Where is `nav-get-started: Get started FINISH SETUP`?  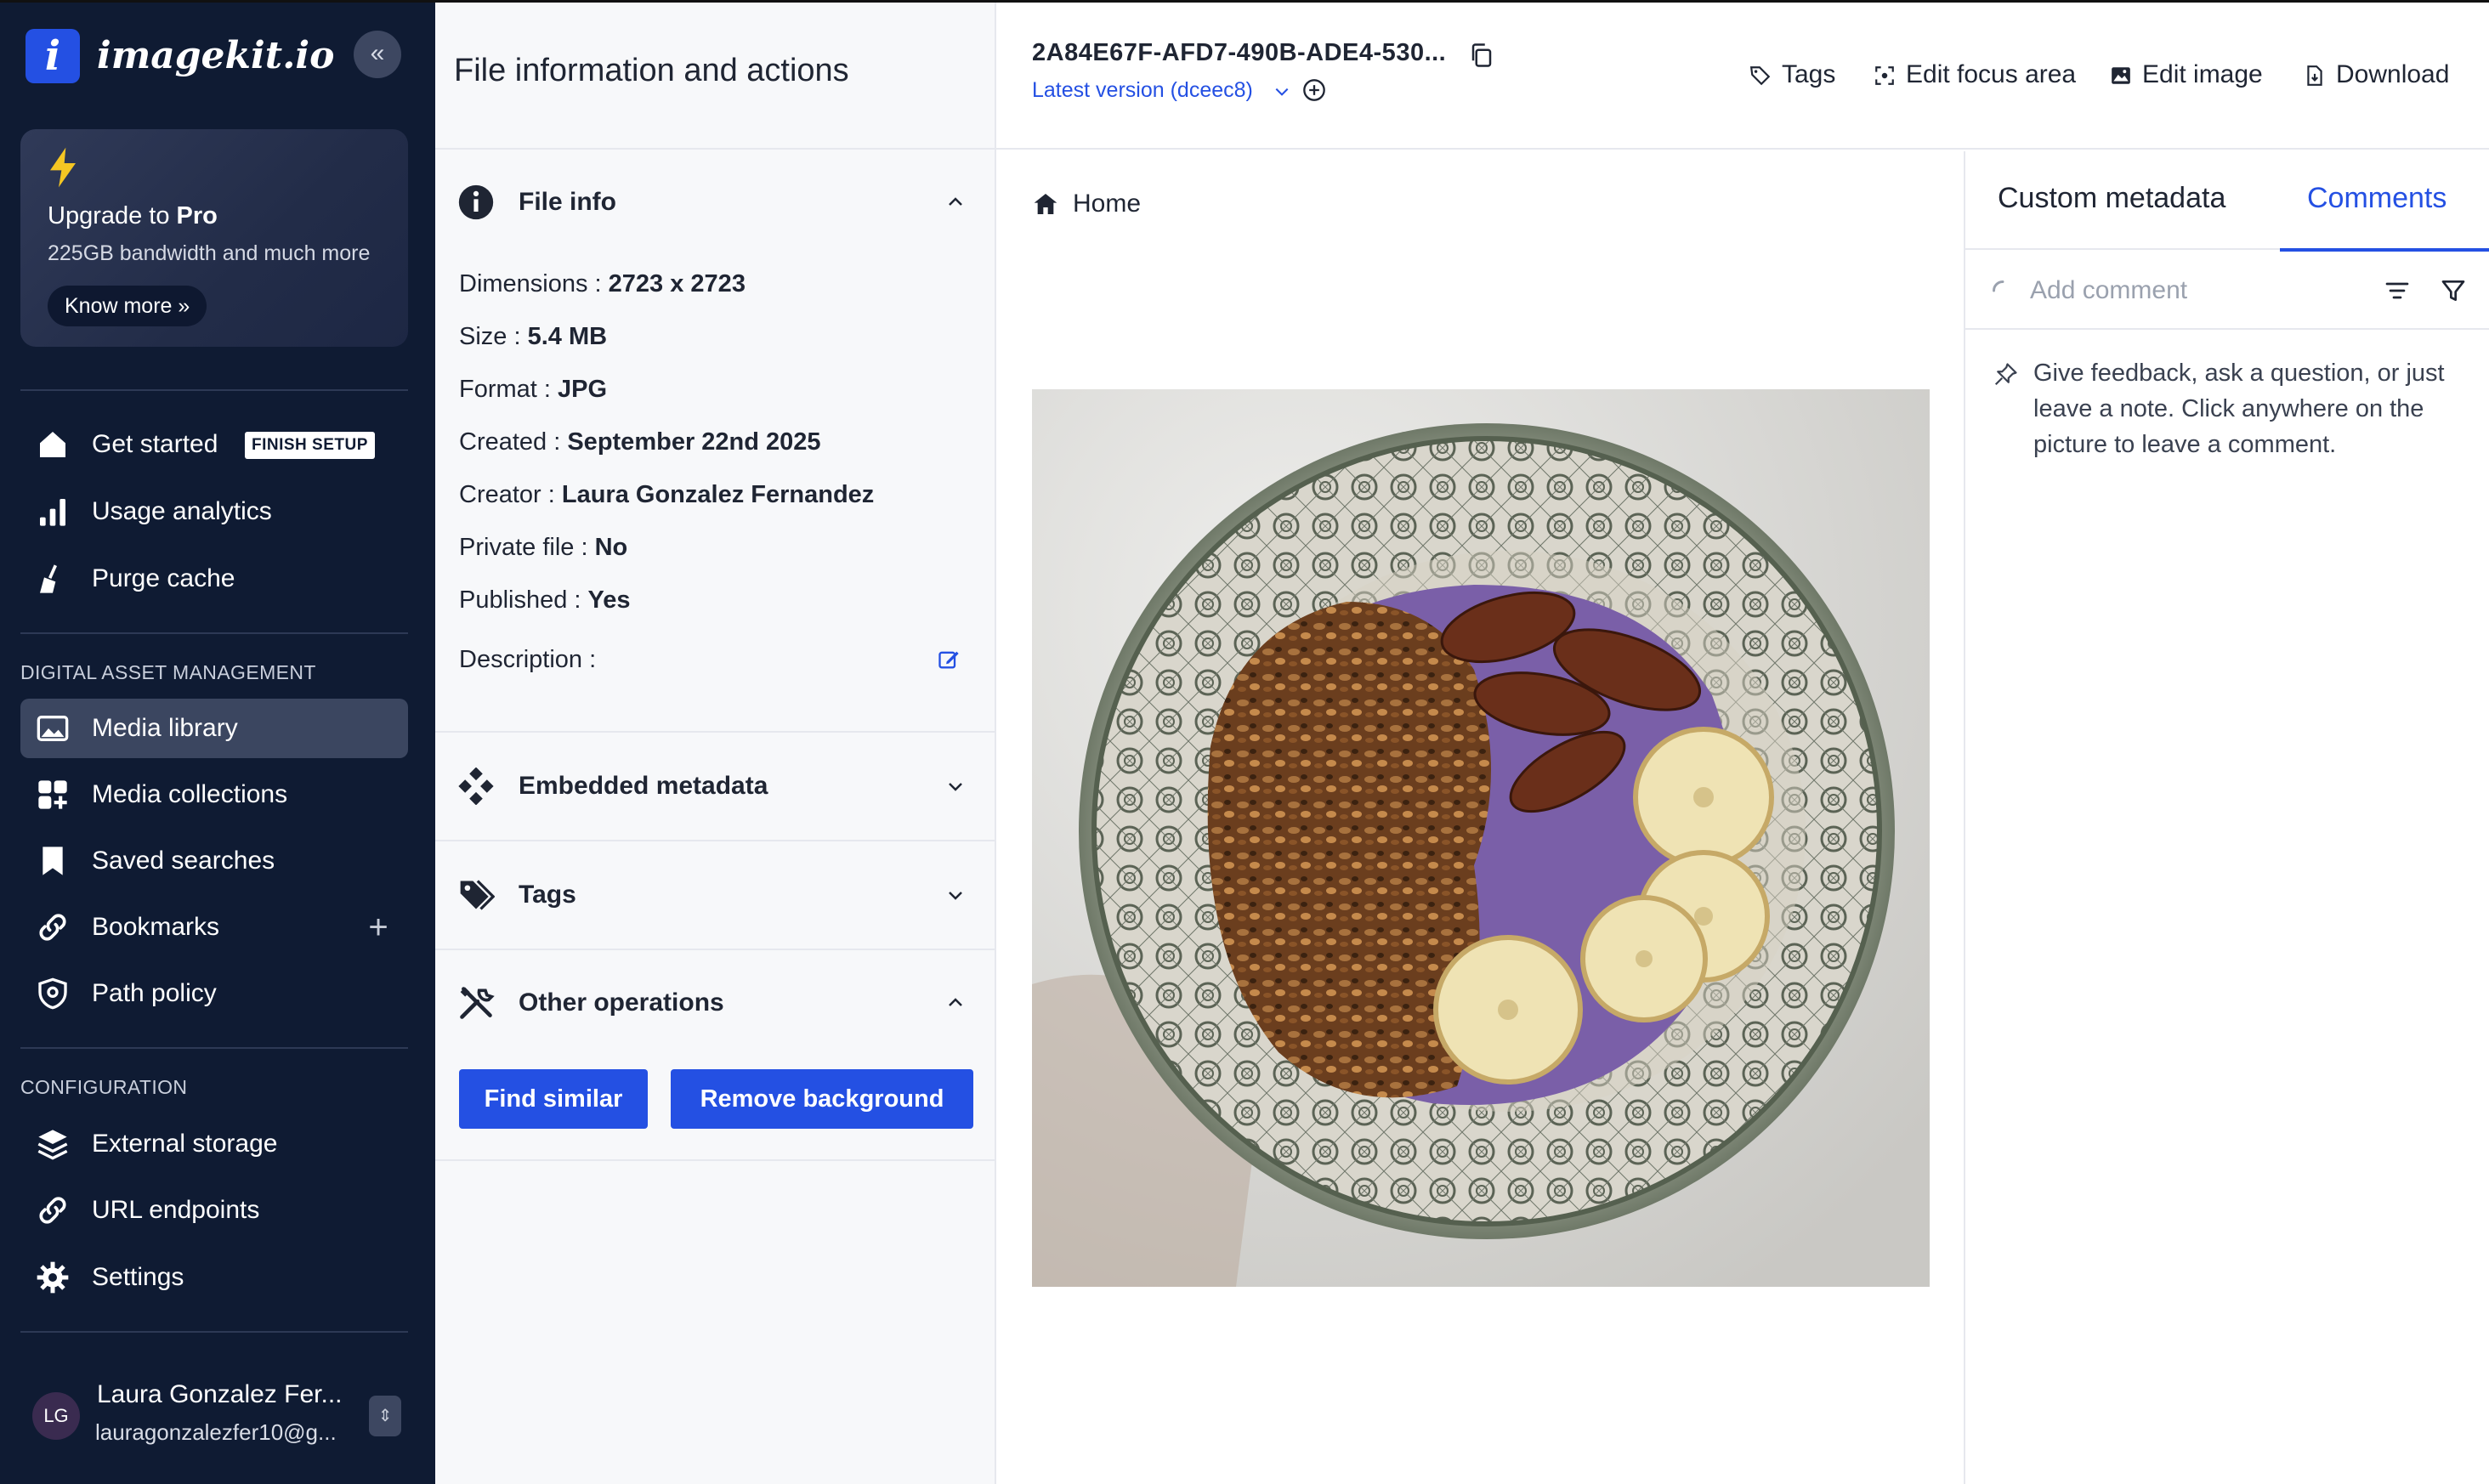
nav-get-started: Get started FINISH SETUP is located at coordinates (214, 444).